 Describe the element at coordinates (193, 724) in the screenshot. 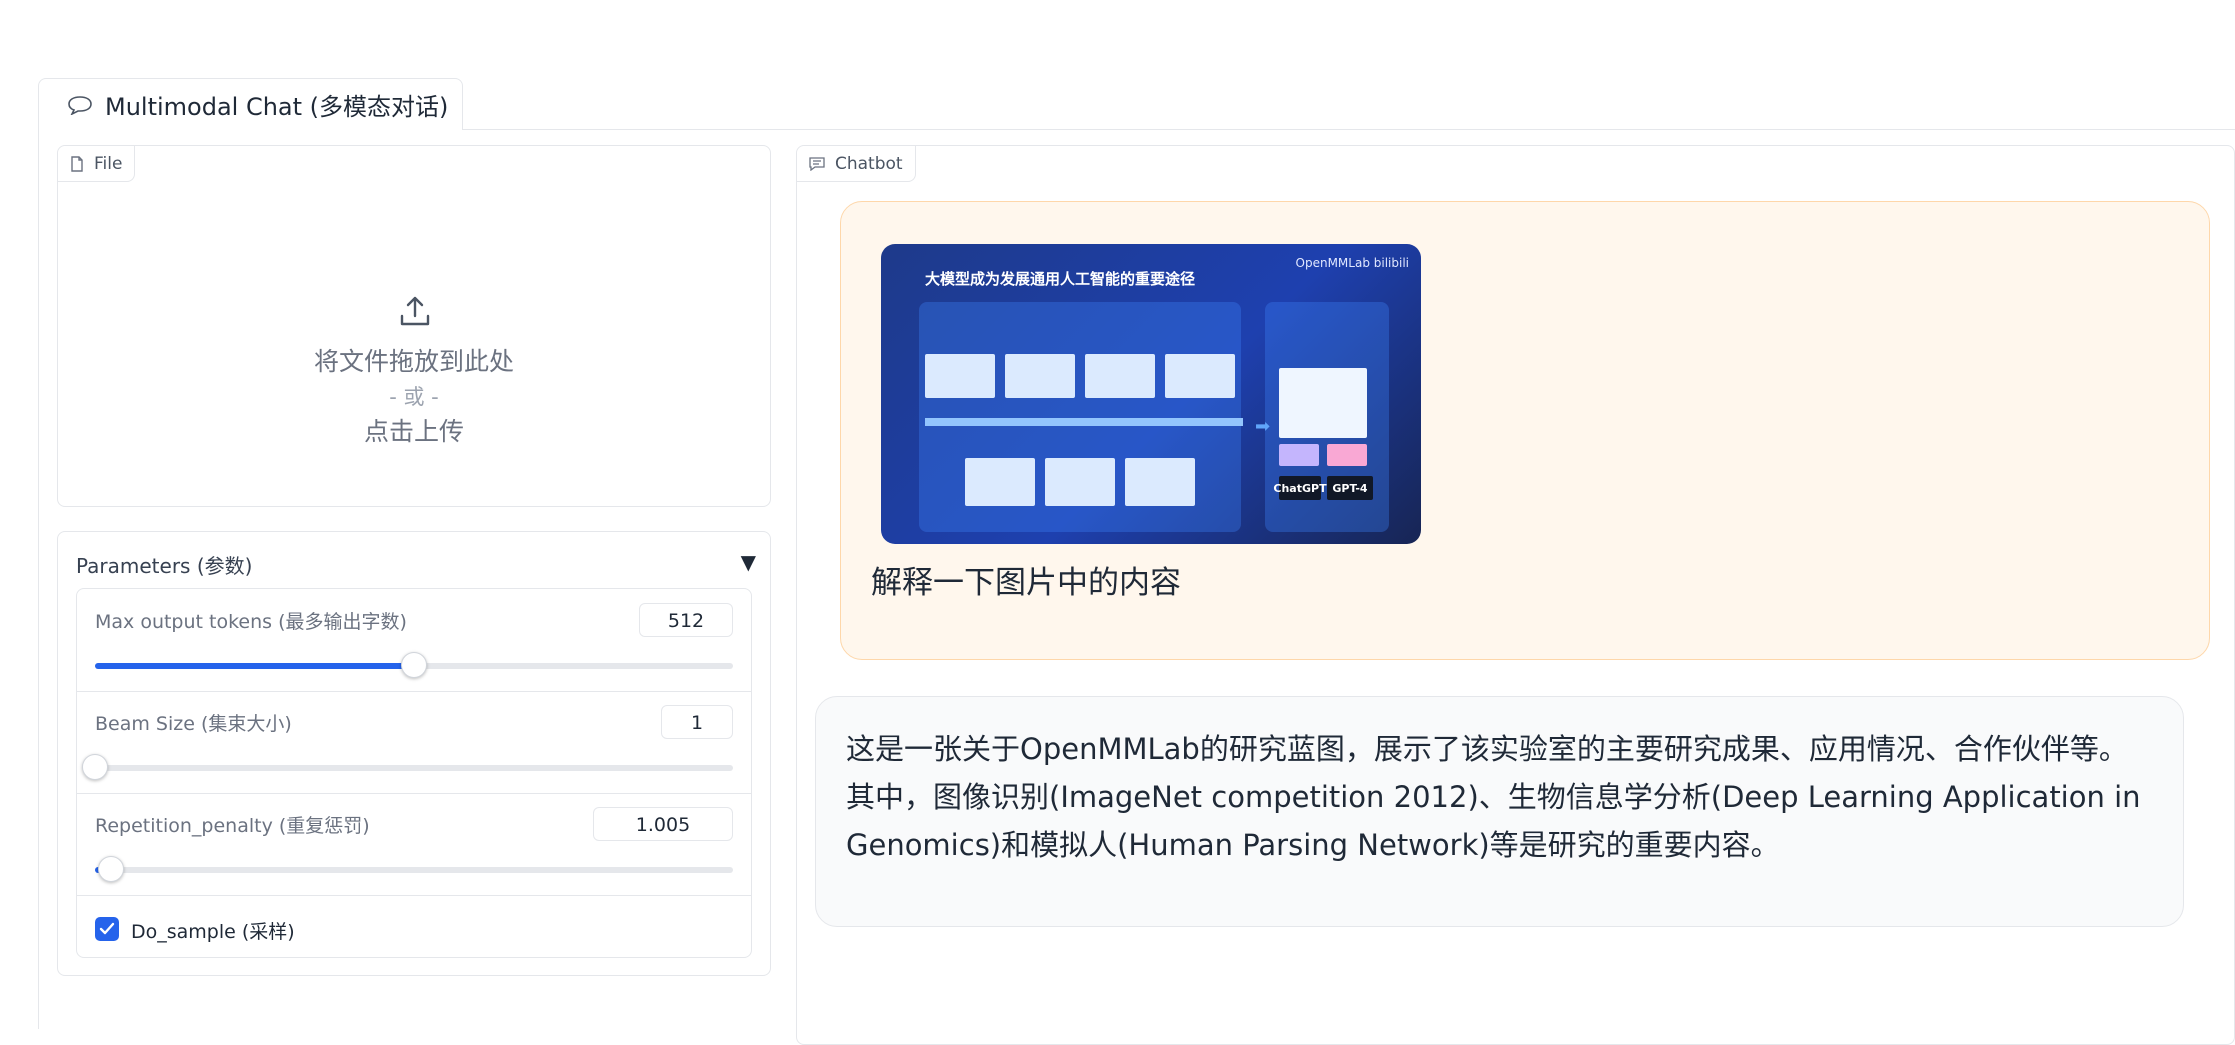

I see `beam-size-label: Beam Size (集束大小)` at that location.